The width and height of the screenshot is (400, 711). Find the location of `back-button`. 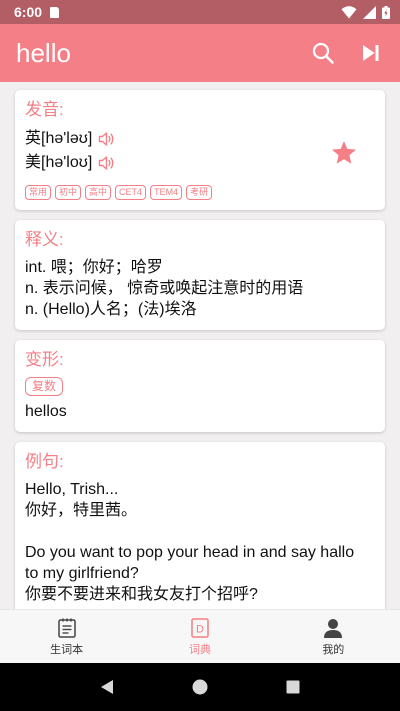

back-button is located at coordinates (107, 687).